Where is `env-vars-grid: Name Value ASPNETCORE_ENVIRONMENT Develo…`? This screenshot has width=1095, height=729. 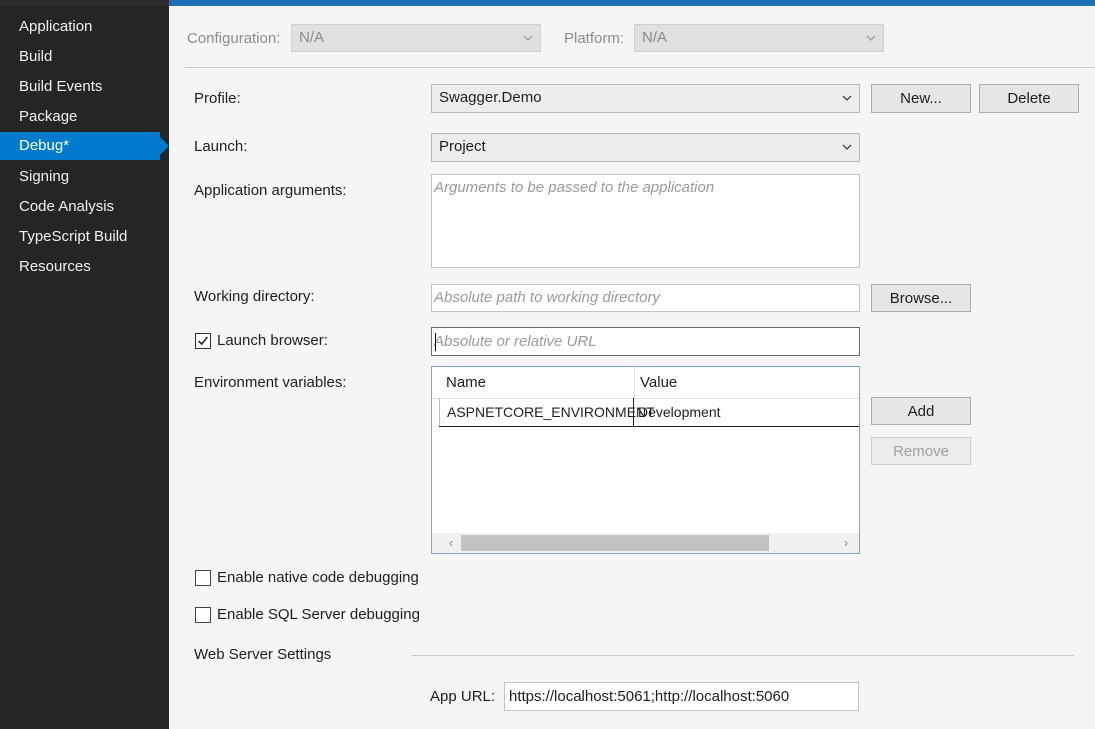
env-vars-grid: Name Value ASPNETCORE_ENVIRONMENT Develo… is located at coordinates (645, 460).